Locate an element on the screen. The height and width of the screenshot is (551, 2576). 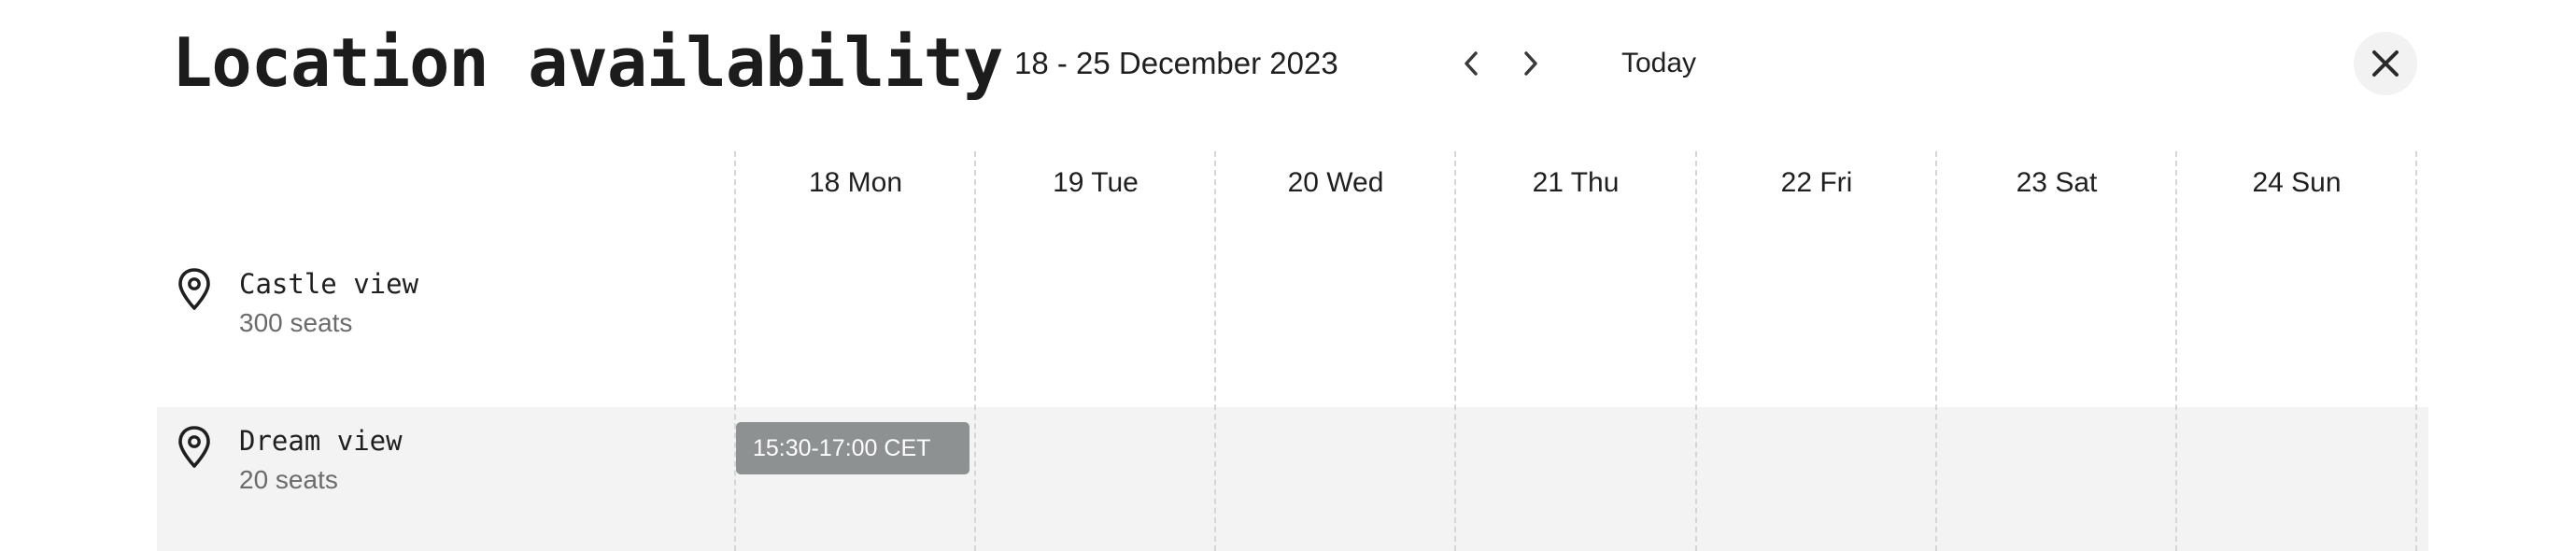
previous-week-button is located at coordinates (1471, 64).